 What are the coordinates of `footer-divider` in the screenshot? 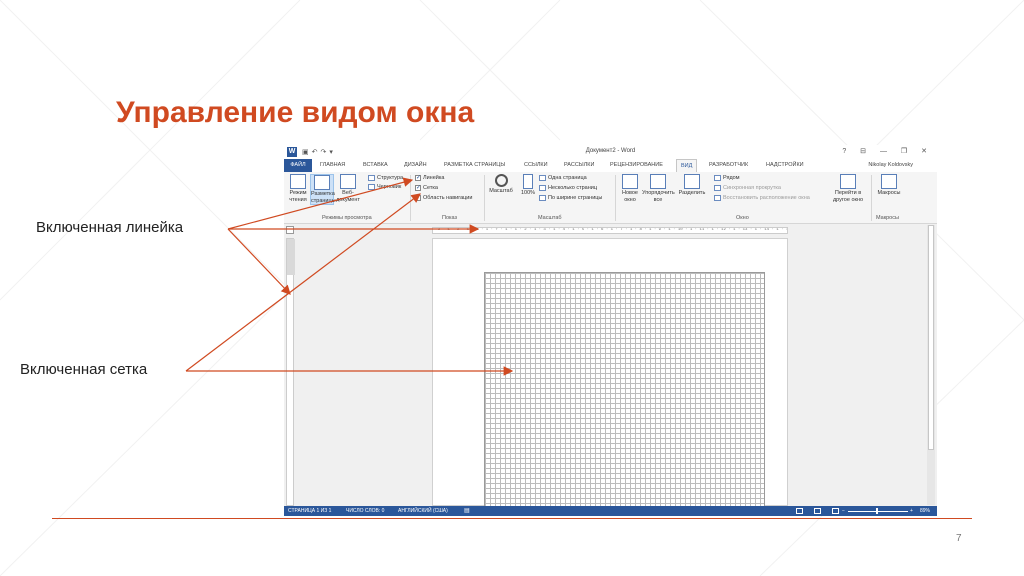 It's located at (512, 518).